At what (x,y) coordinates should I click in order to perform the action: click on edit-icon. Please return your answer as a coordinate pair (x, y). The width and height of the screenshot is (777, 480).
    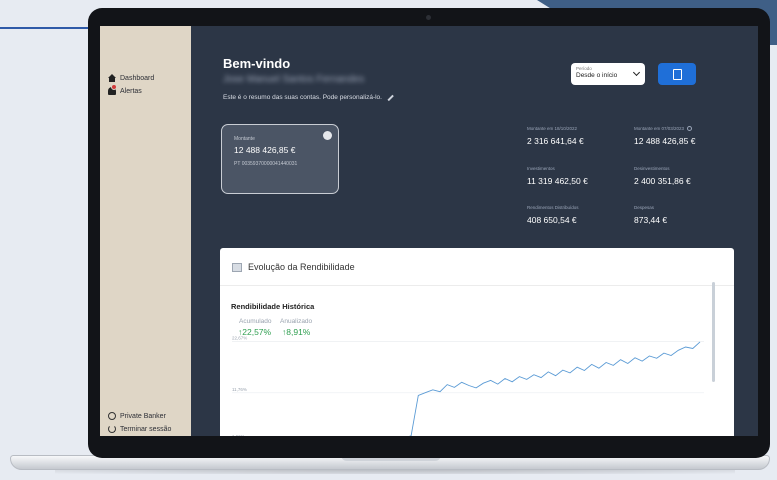
    Looking at the image, I should click on (390, 97).